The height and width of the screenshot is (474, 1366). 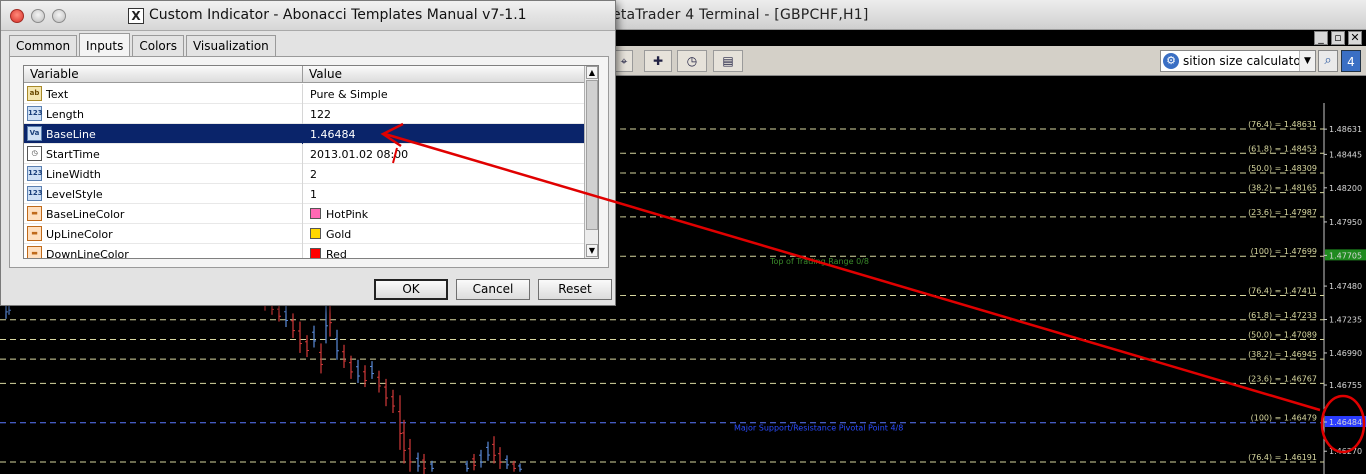 What do you see at coordinates (493, 289) in the screenshot?
I see `cancel-button: Cancel` at bounding box center [493, 289].